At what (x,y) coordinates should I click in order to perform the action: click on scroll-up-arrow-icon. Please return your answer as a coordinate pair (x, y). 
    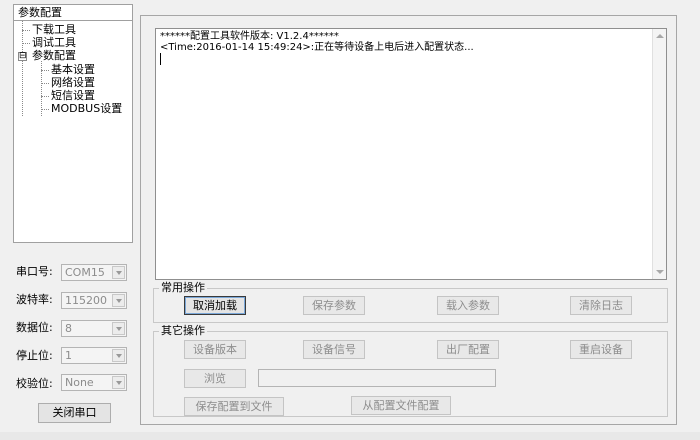
    Looking at the image, I should click on (659, 35).